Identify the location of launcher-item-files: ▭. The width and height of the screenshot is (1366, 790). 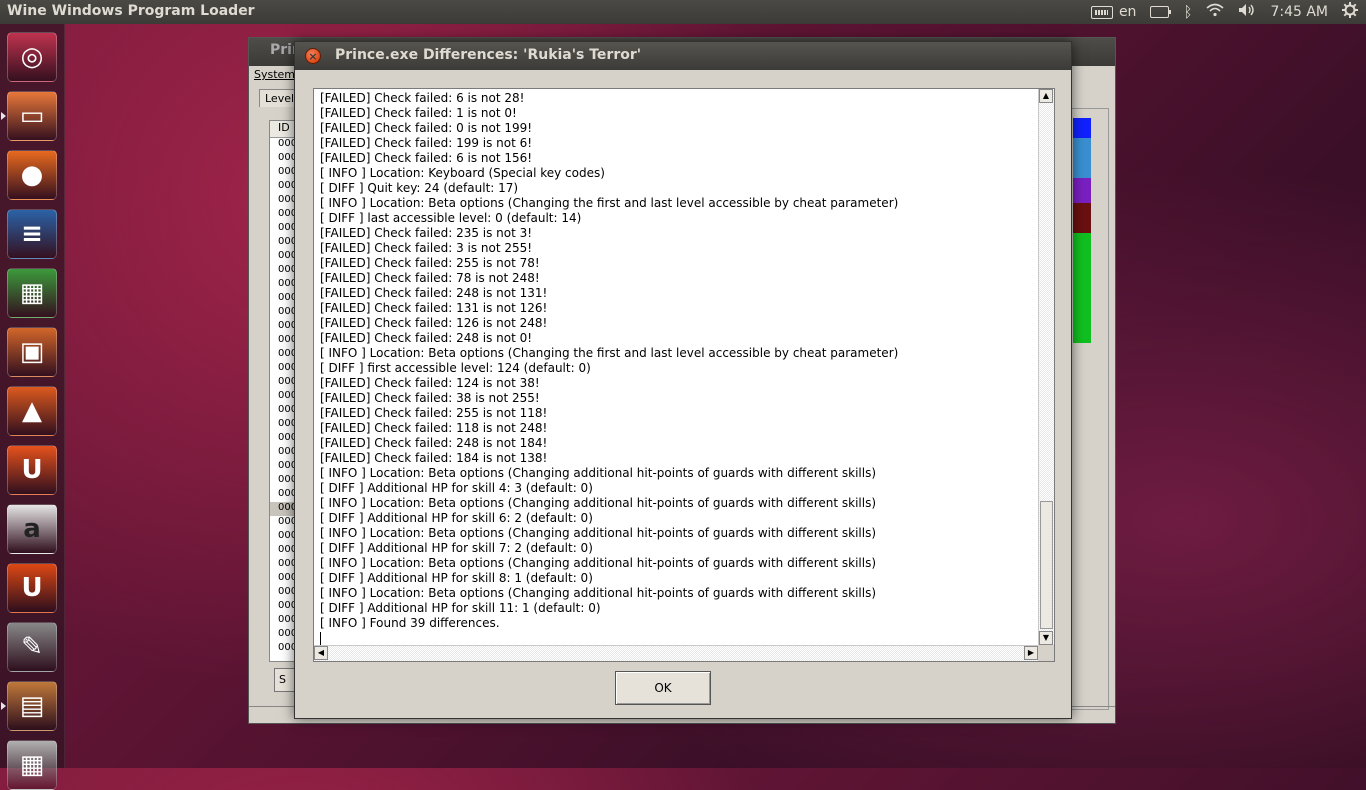
(32, 116).